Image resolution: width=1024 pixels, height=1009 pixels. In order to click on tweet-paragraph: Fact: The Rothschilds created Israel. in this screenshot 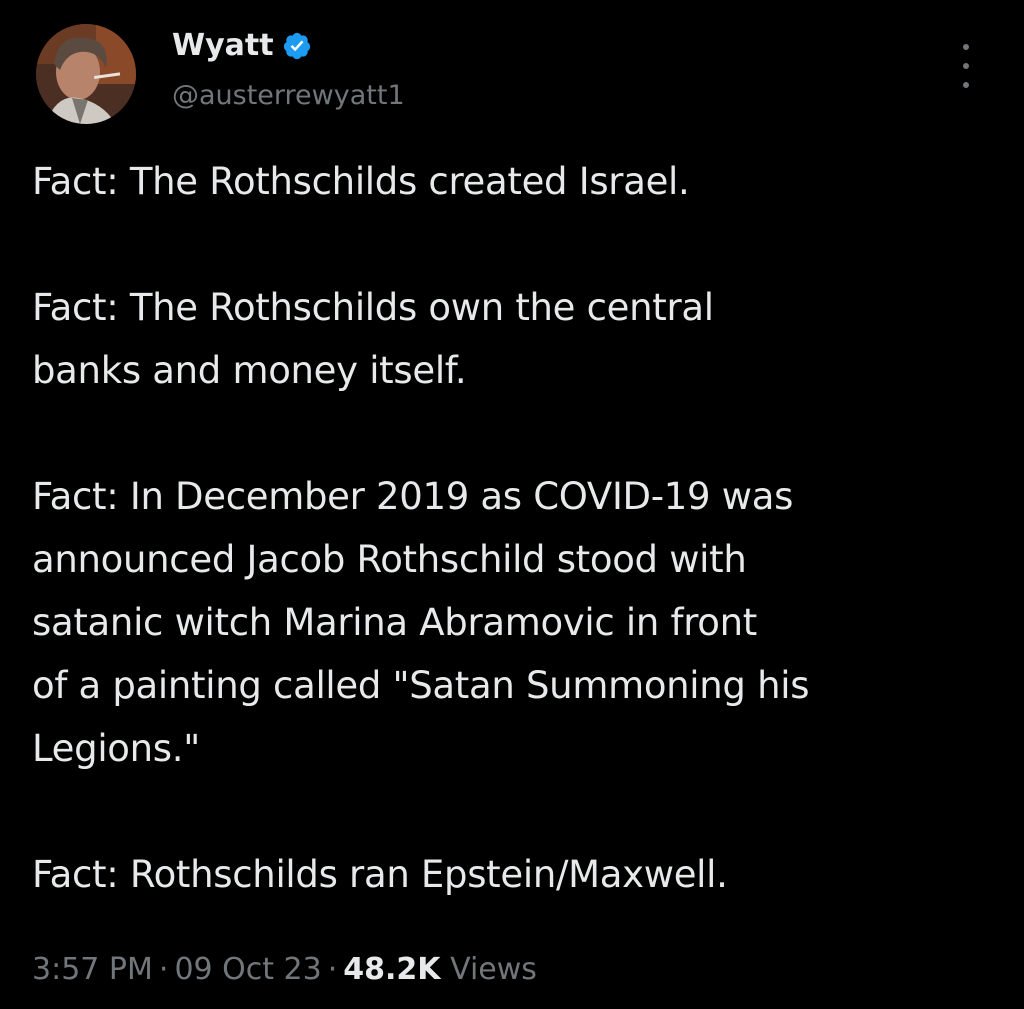, I will do `click(361, 181)`.